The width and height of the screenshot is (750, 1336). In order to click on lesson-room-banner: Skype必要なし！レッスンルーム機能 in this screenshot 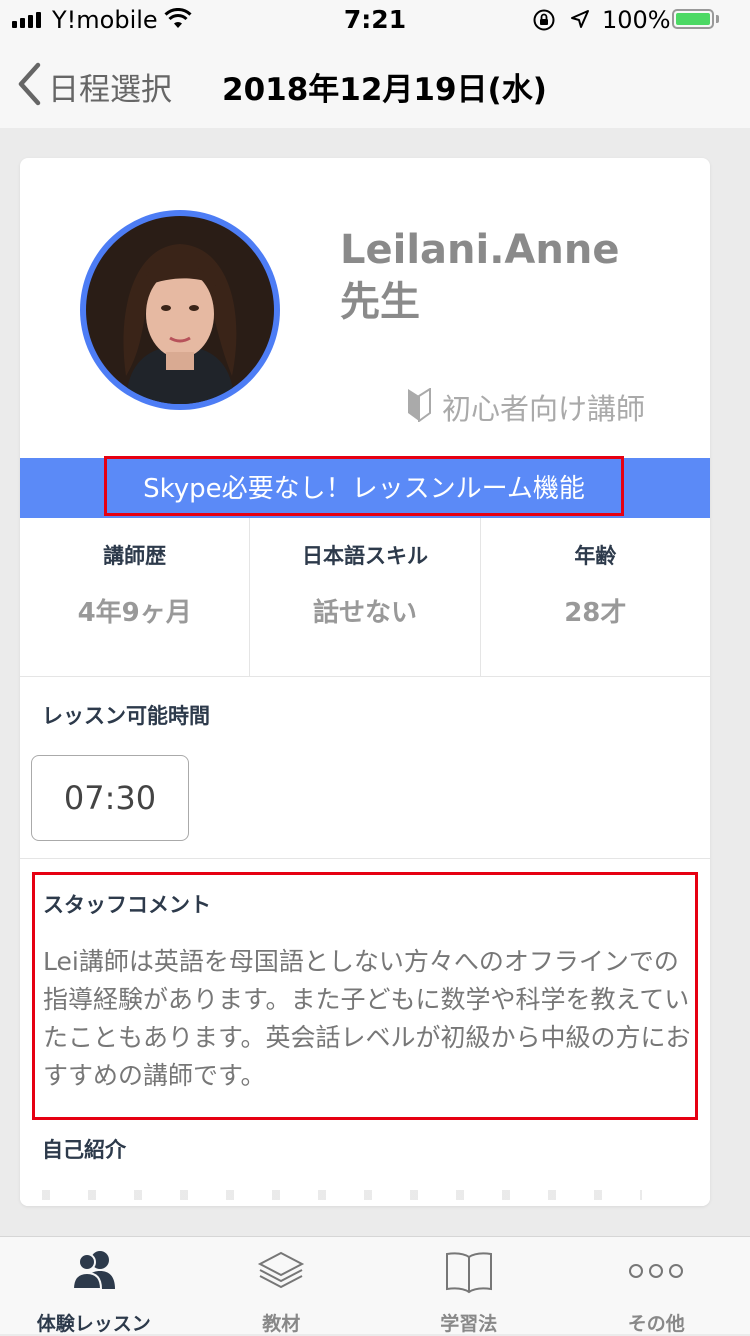, I will do `click(365, 488)`.